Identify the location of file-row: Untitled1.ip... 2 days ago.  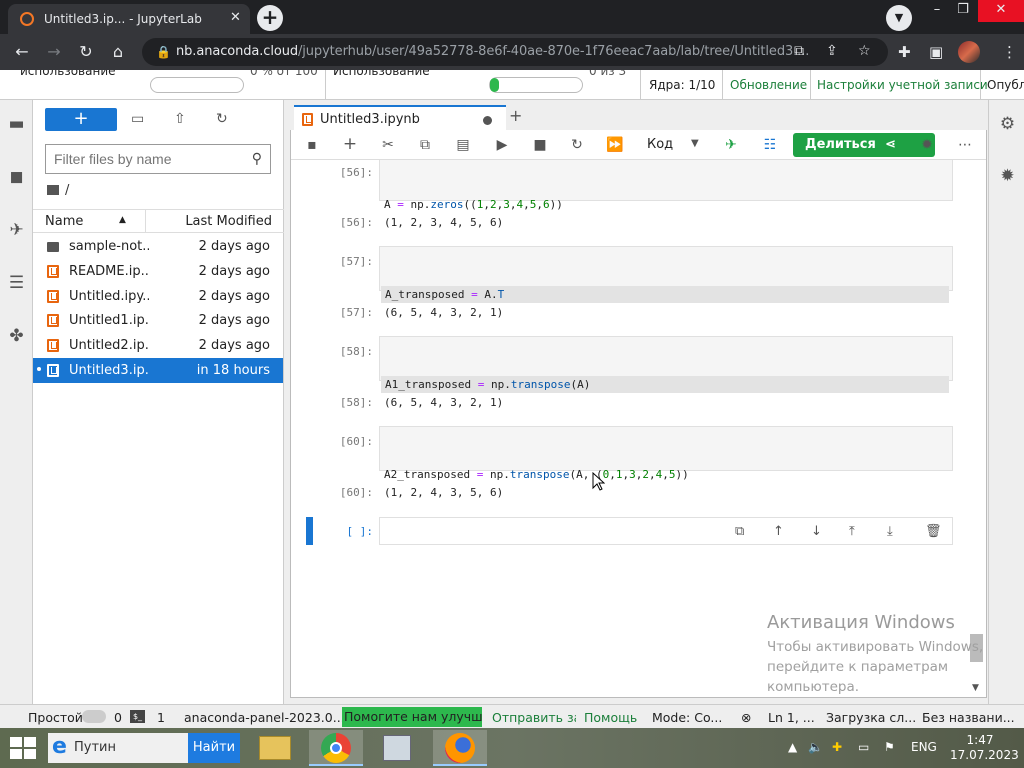
(158, 320).